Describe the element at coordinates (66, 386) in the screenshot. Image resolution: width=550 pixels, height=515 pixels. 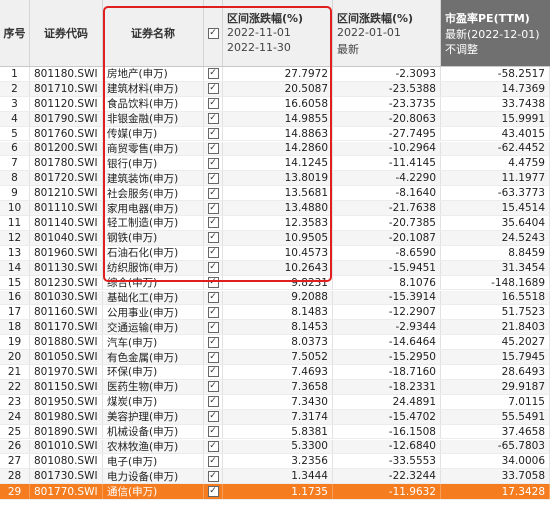
I see `row-code: 801150.SWI` at that location.